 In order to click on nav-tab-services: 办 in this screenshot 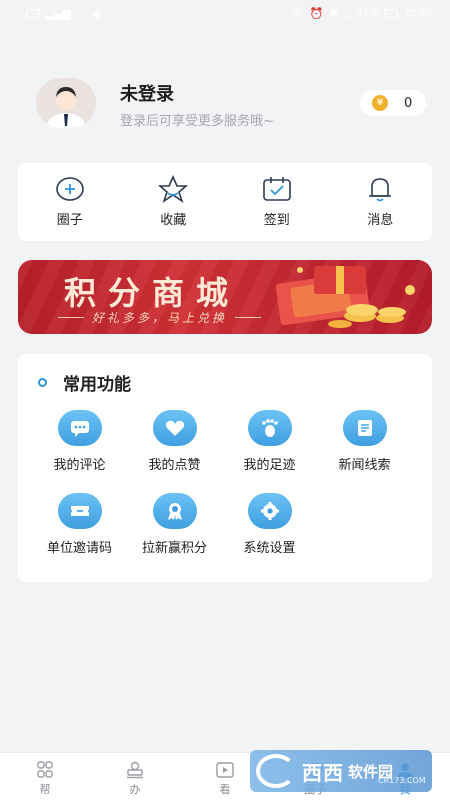, I will do `click(135, 776)`.